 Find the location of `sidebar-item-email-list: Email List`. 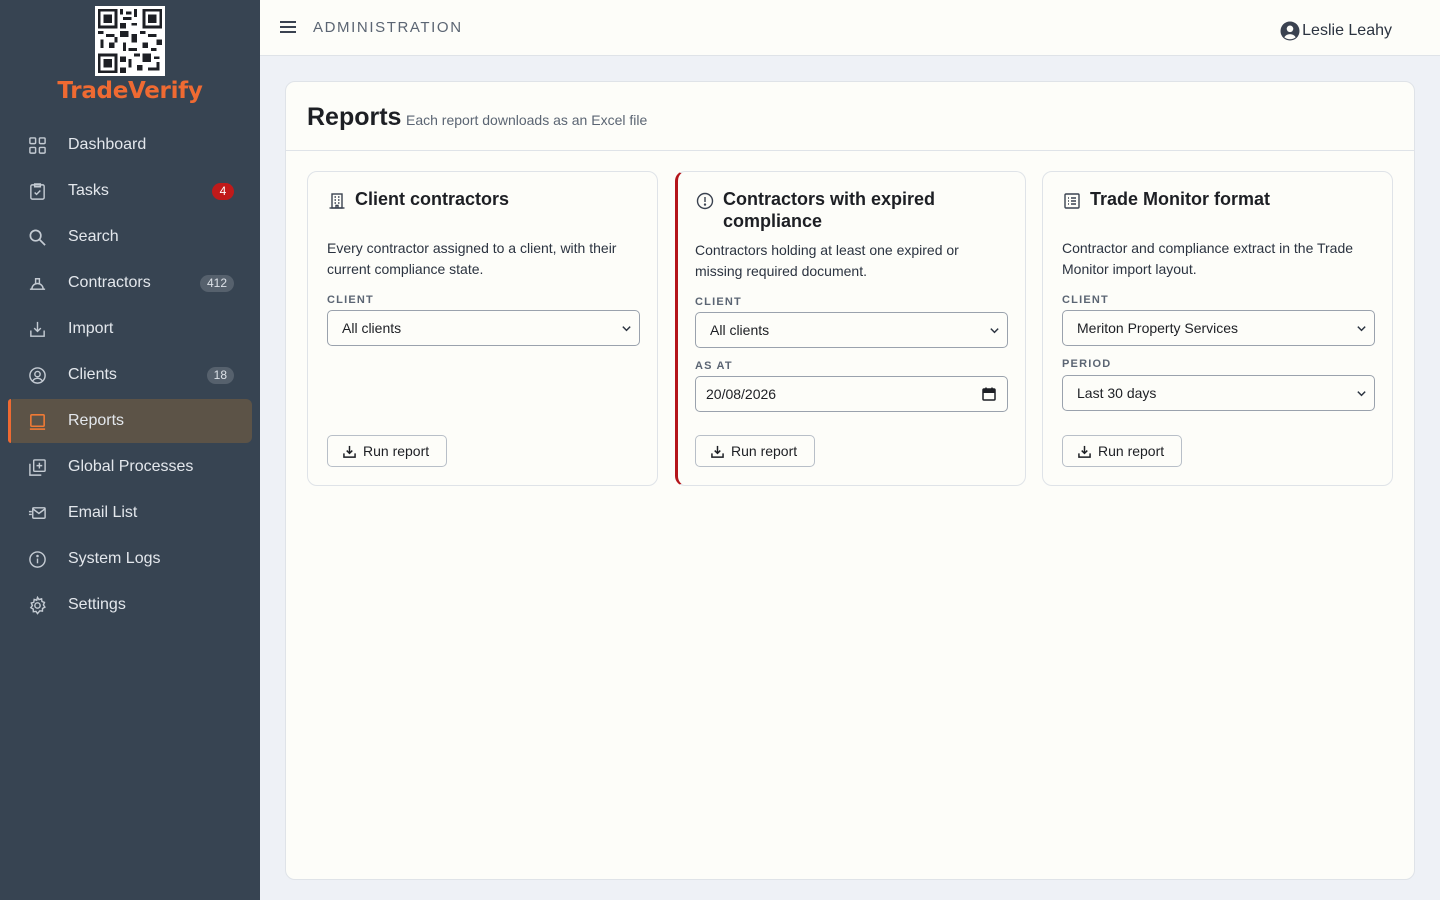

sidebar-item-email-list: Email List is located at coordinates (130, 513).